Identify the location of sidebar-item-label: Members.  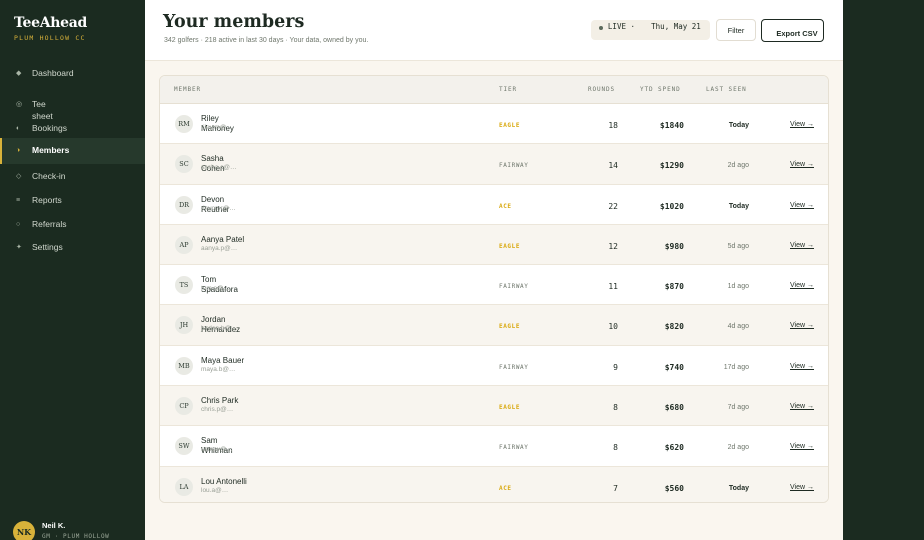
(51, 150).